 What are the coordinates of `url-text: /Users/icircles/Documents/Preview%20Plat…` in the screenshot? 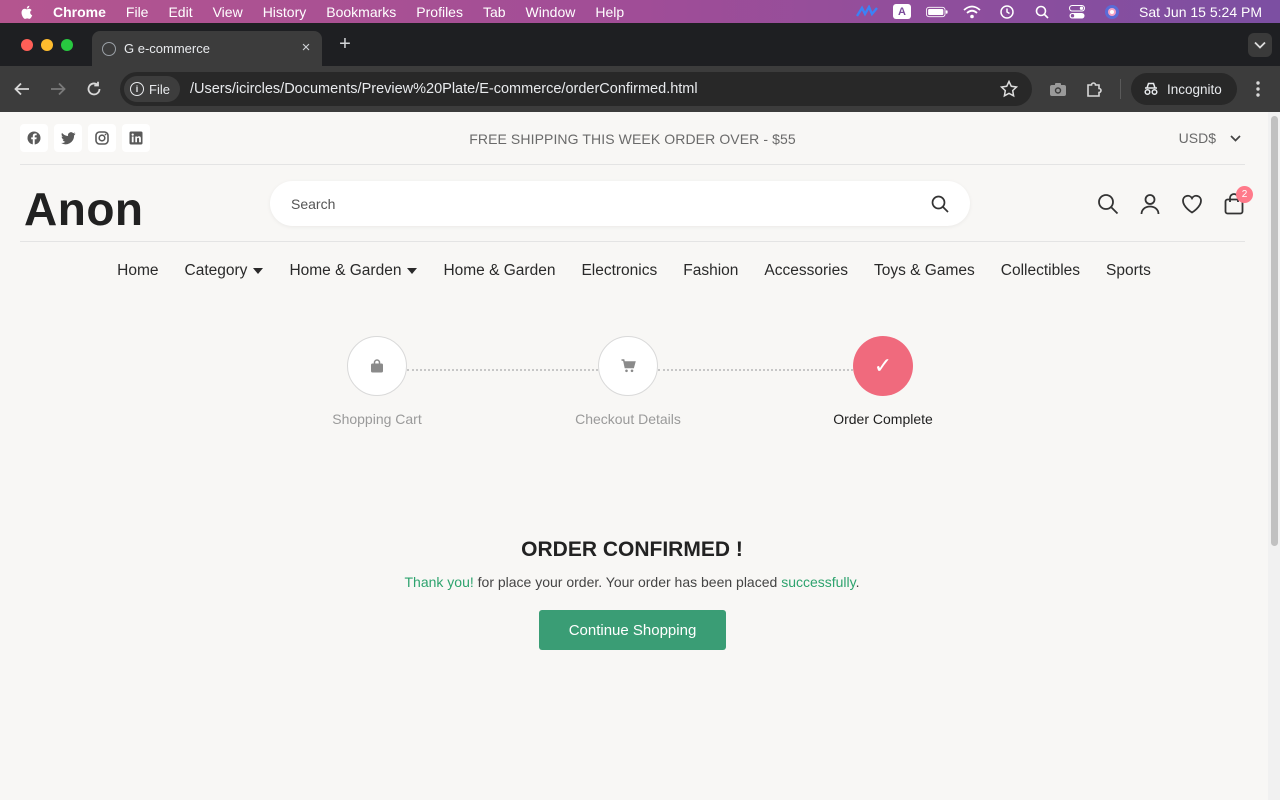 It's located at (444, 89).